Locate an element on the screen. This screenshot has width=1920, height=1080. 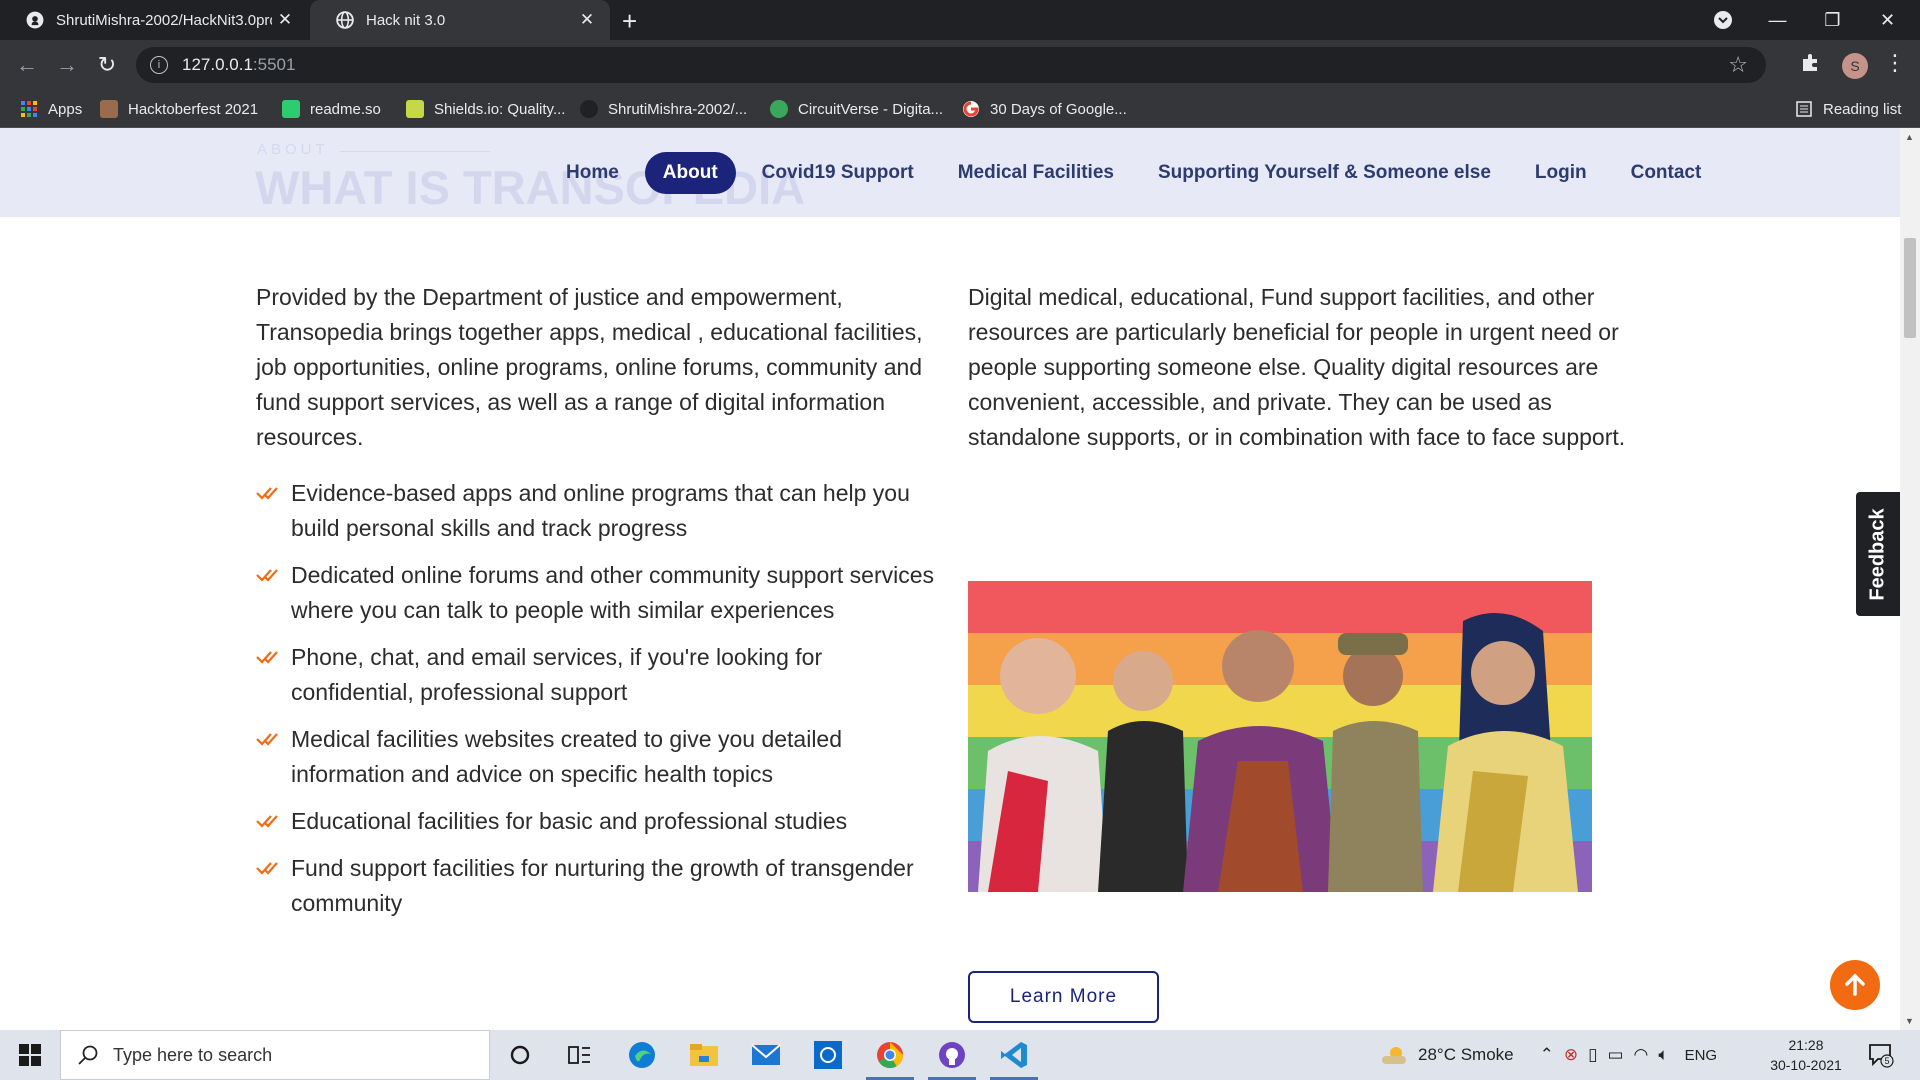
readme-icon is located at coordinates (291, 109).